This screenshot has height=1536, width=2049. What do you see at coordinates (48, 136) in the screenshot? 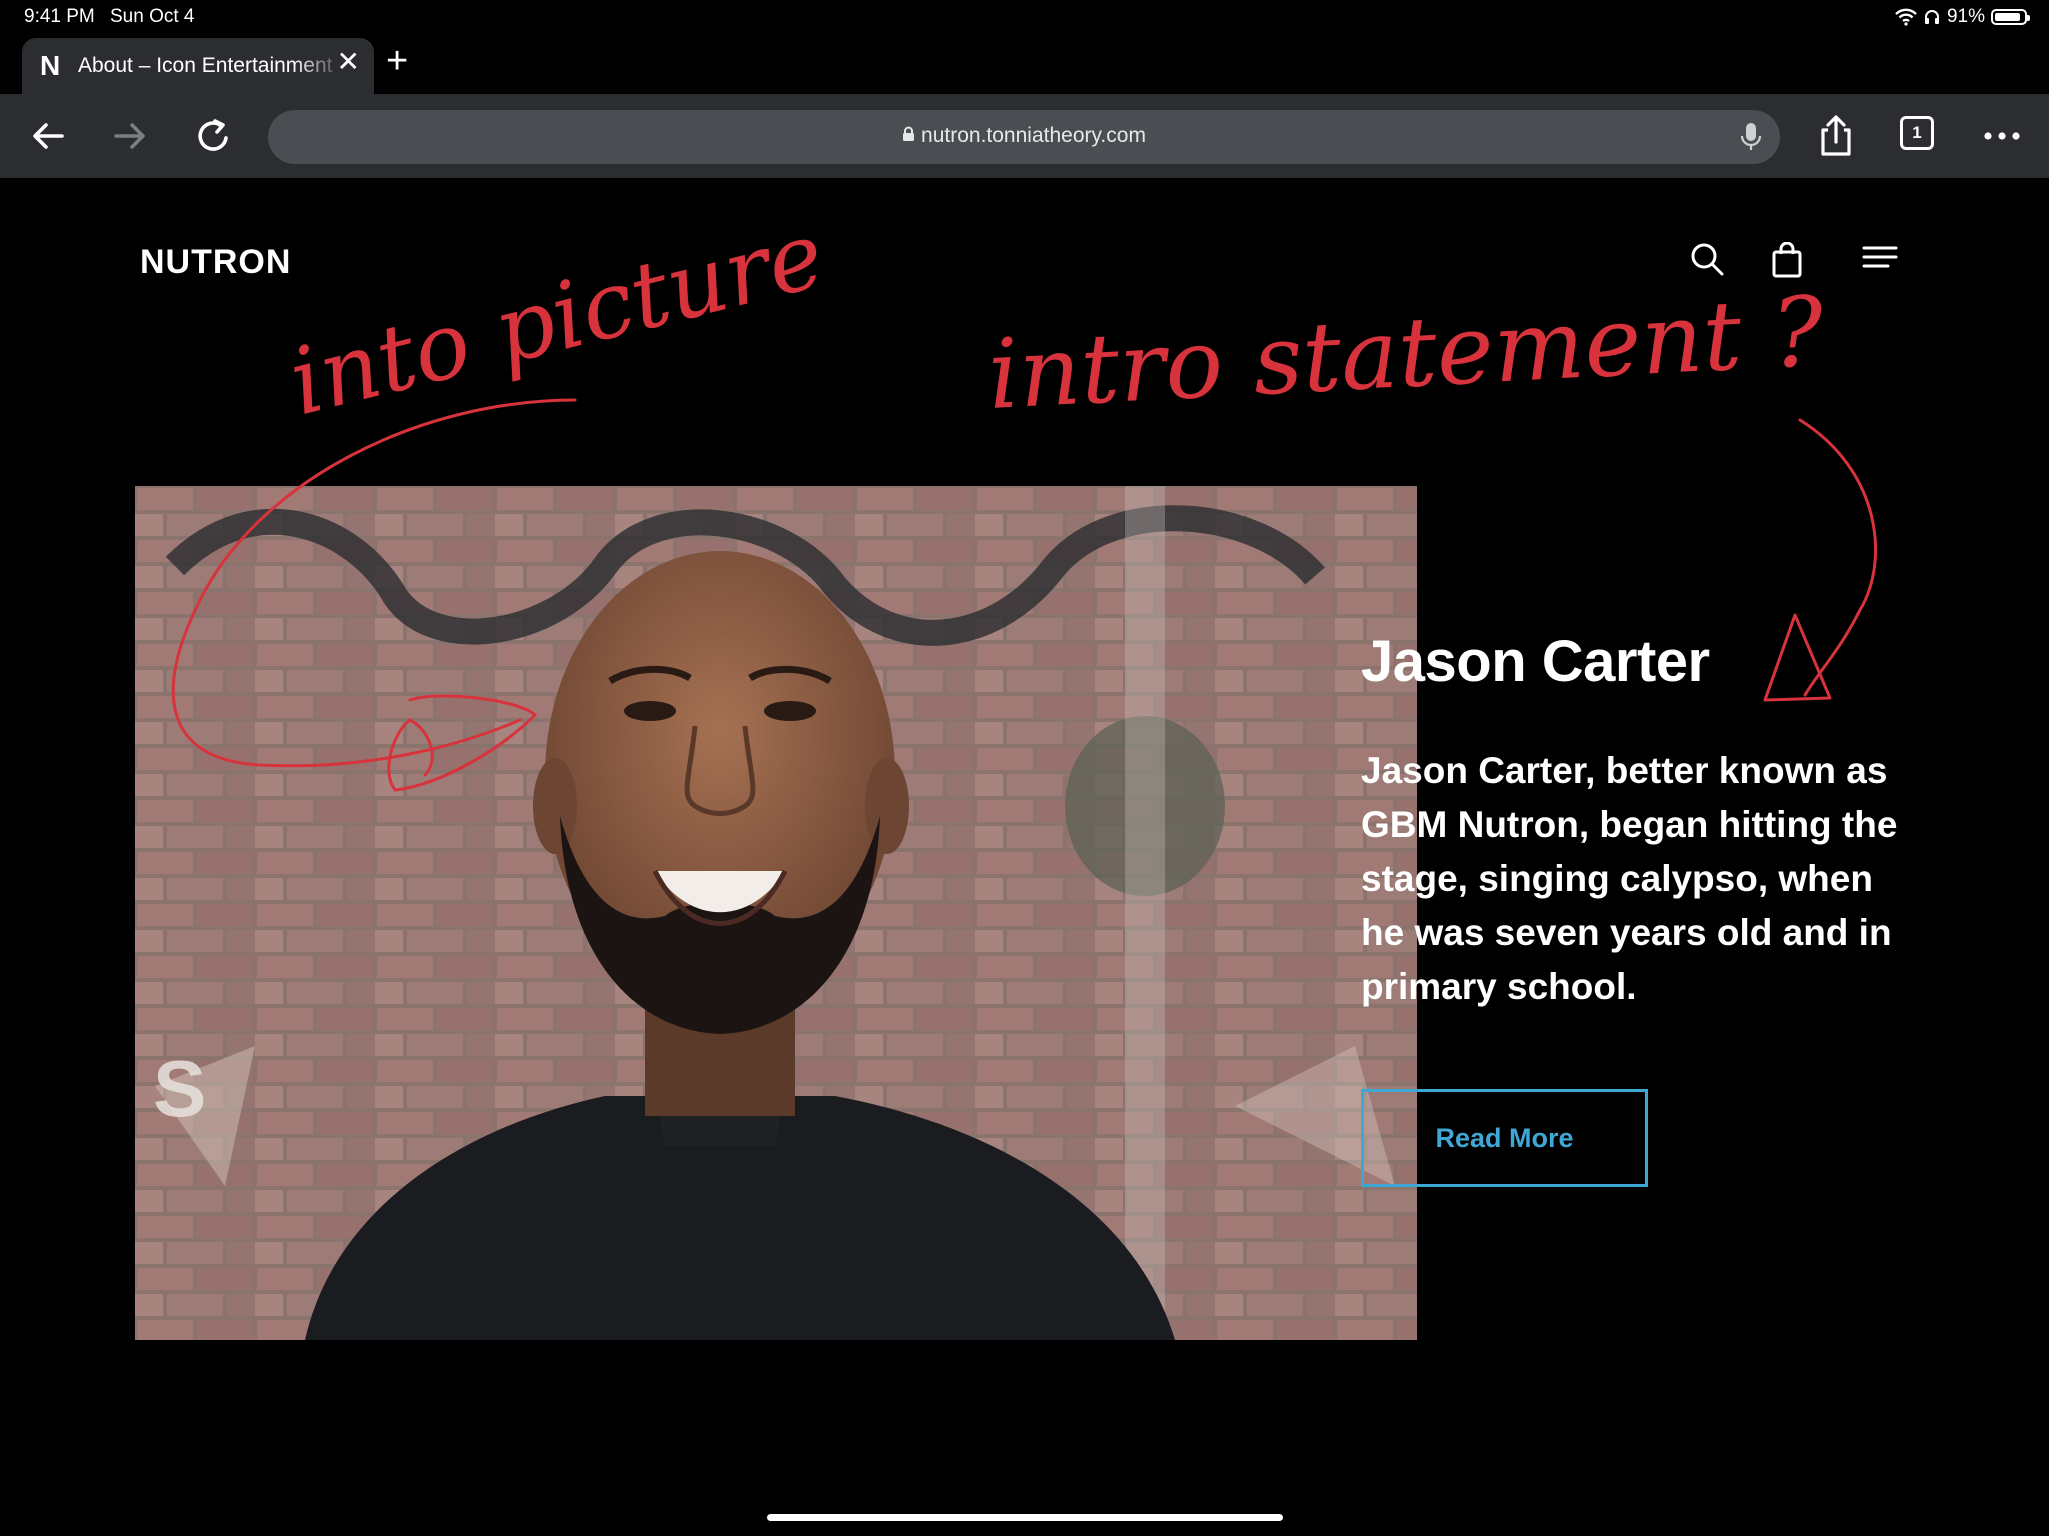
I see `back-arrow-icon` at bounding box center [48, 136].